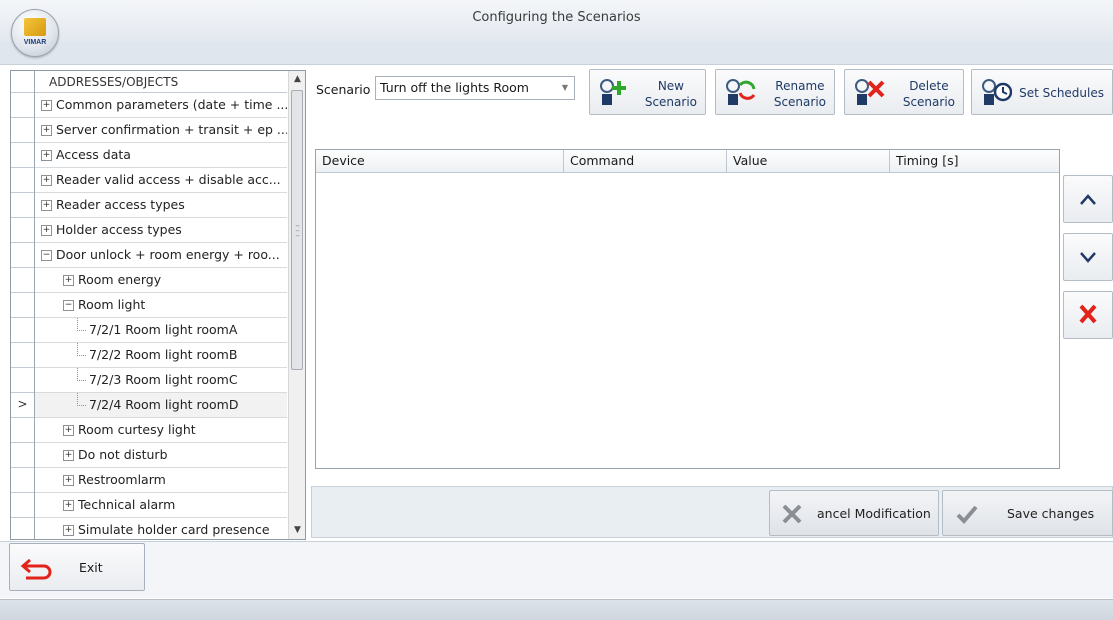 This screenshot has height=620, width=1113. Describe the element at coordinates (123, 454) in the screenshot. I see `tree-item-label: Do not disturb` at that location.